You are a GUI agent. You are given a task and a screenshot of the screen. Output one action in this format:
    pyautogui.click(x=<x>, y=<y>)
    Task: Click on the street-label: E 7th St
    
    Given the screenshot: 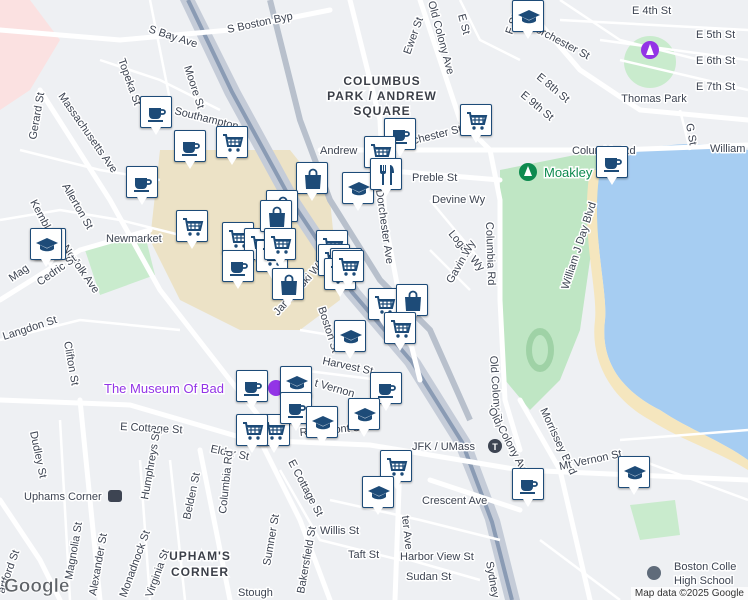 What is the action you would take?
    pyautogui.click(x=715, y=87)
    